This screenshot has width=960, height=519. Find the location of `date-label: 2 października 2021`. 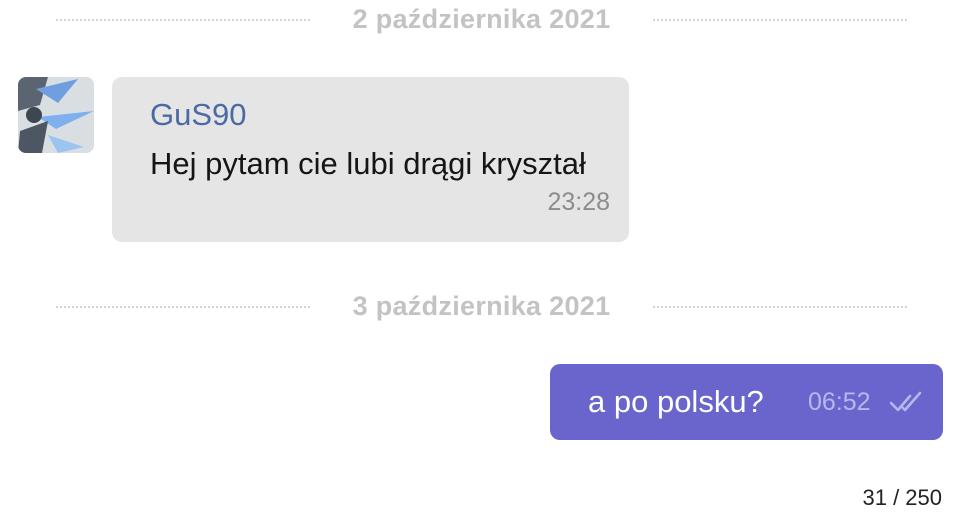

date-label: 2 października 2021 is located at coordinates (481, 19).